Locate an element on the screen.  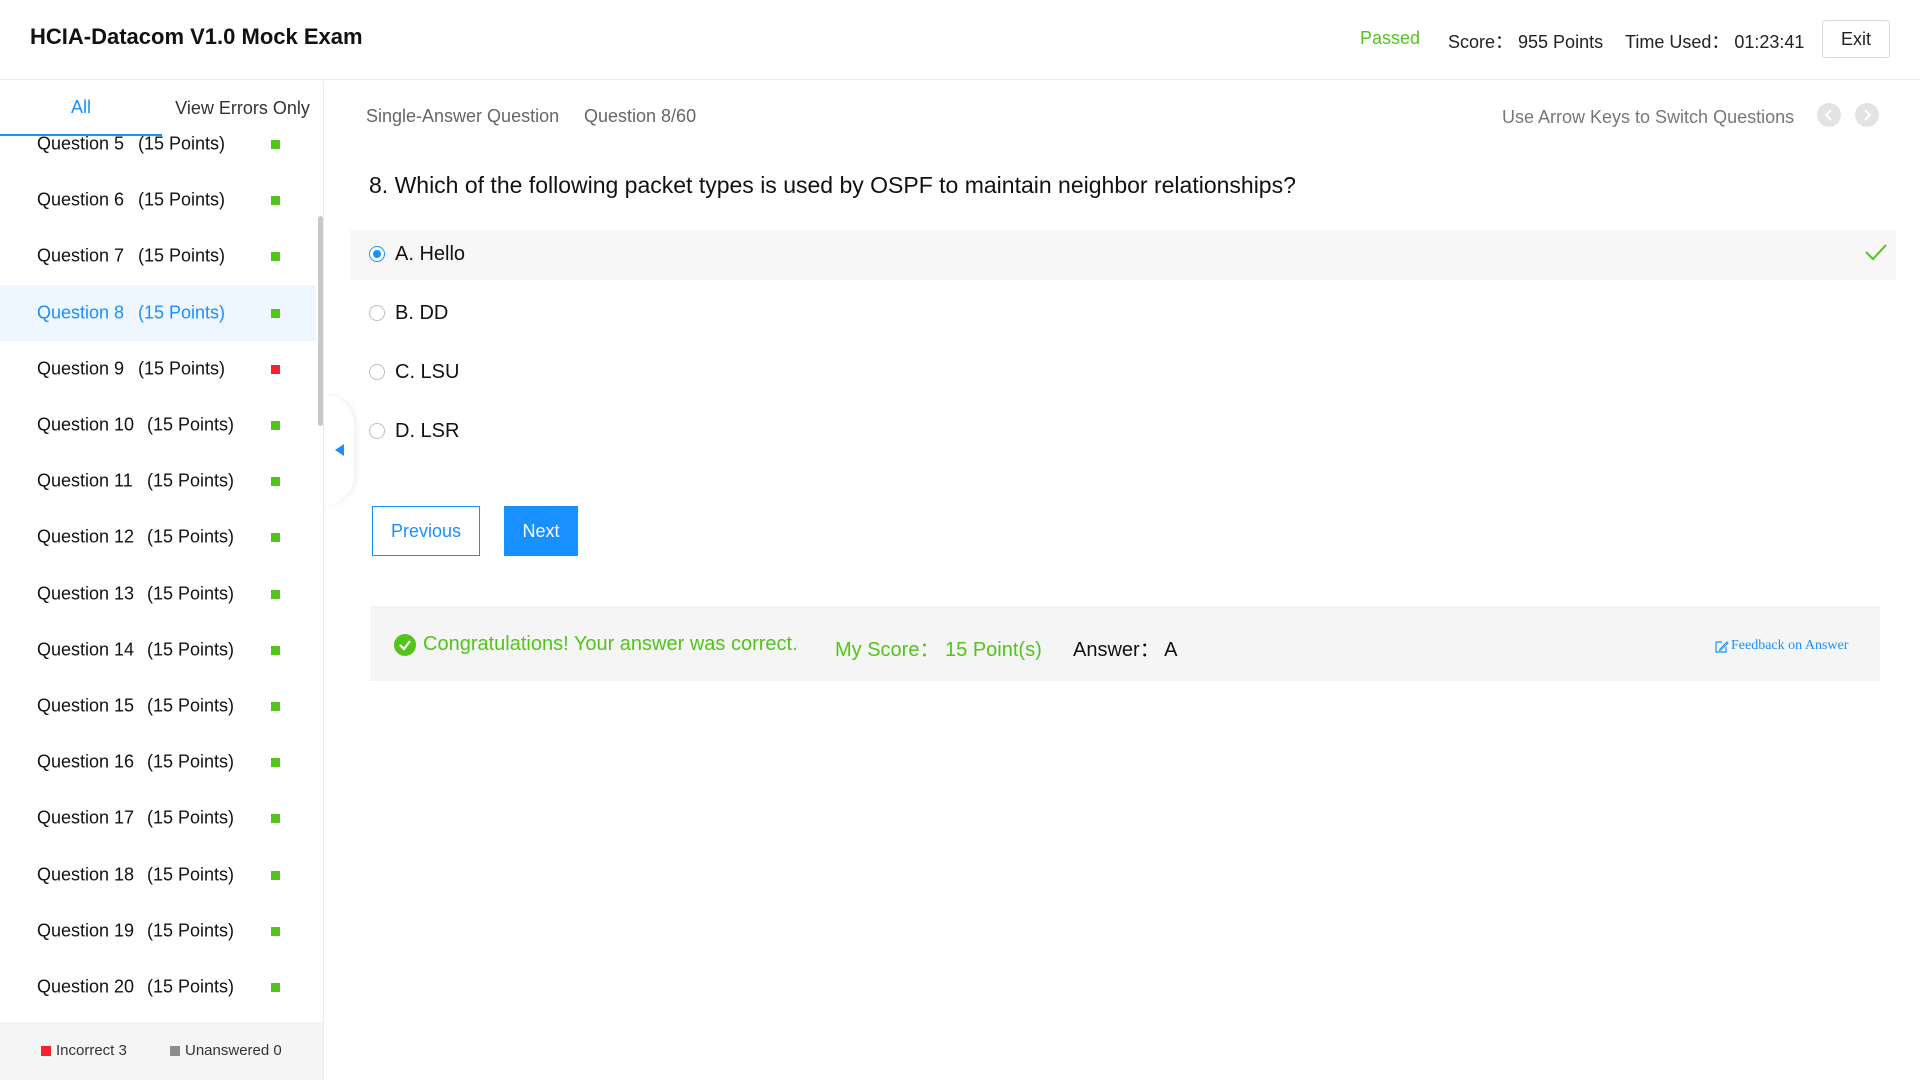
option-c: C. LSU is located at coordinates (1123, 373).